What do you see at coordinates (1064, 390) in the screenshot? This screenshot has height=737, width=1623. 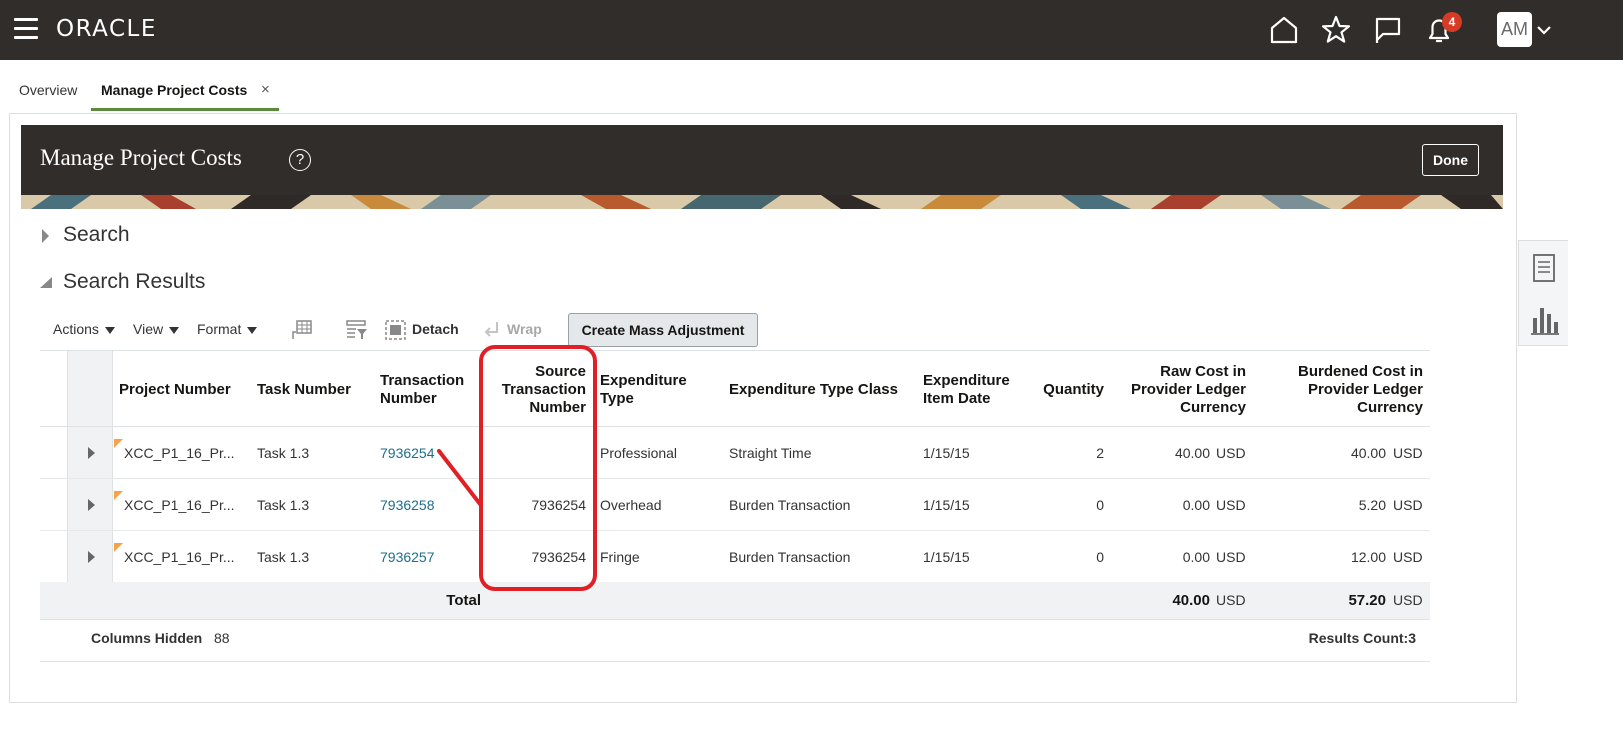 I see `col-quantity: Quantity` at bounding box center [1064, 390].